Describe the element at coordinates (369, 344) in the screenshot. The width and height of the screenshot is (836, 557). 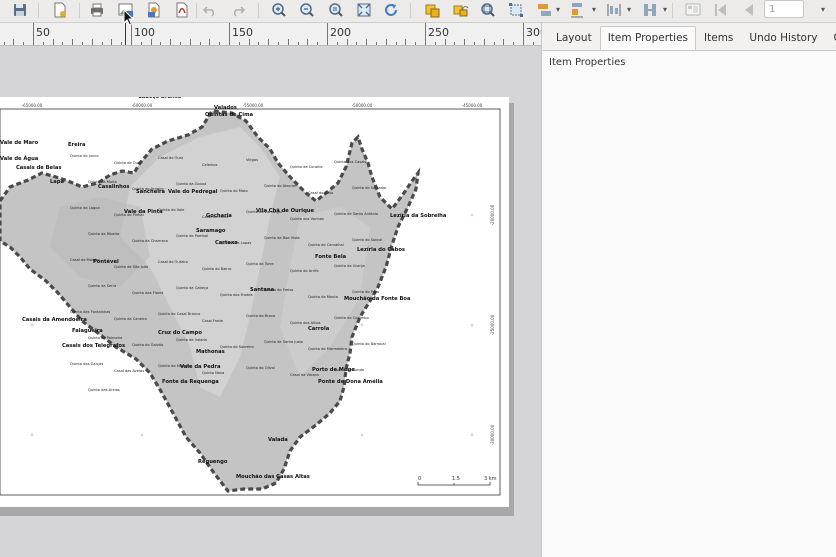
I see `place-label-small: Quinta do Barrocal` at that location.